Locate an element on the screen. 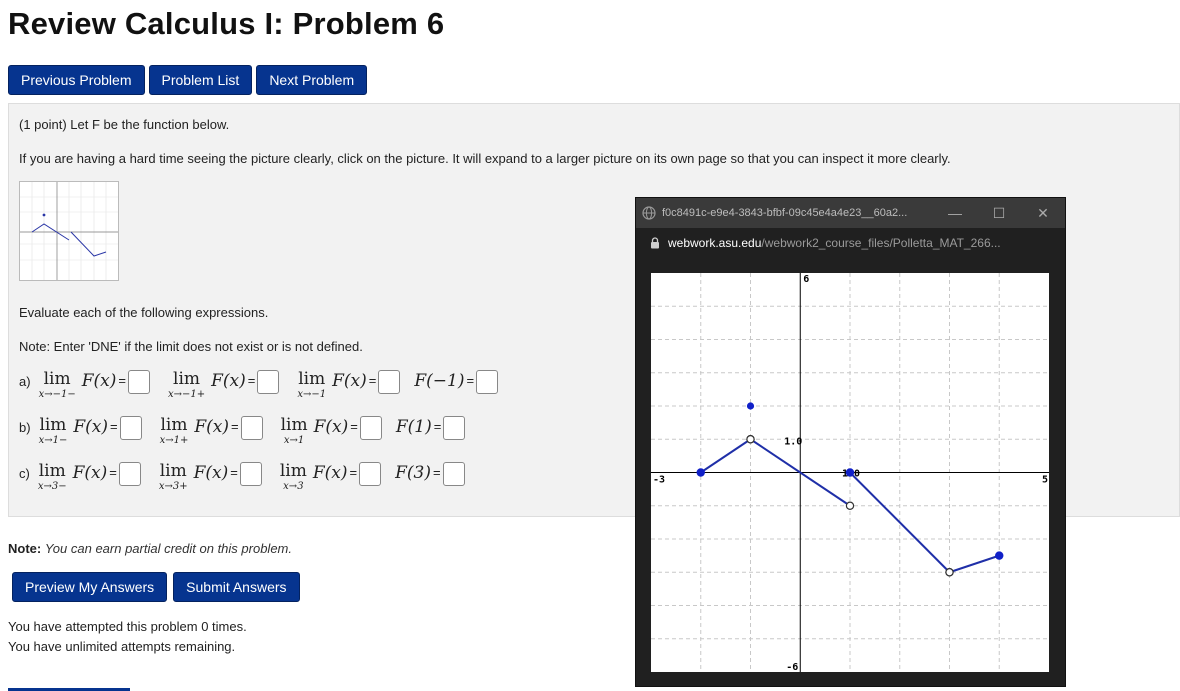  problem-intro: (1 point) Let F be the function below. is located at coordinates (124, 124).